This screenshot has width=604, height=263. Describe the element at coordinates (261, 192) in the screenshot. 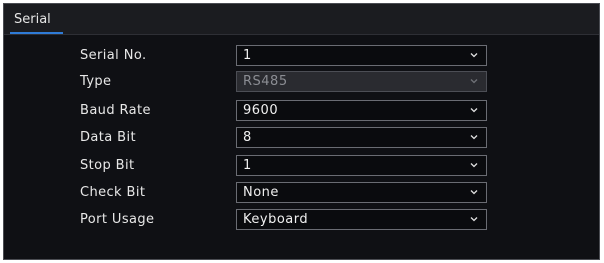

I see `check-bit-value: None` at that location.